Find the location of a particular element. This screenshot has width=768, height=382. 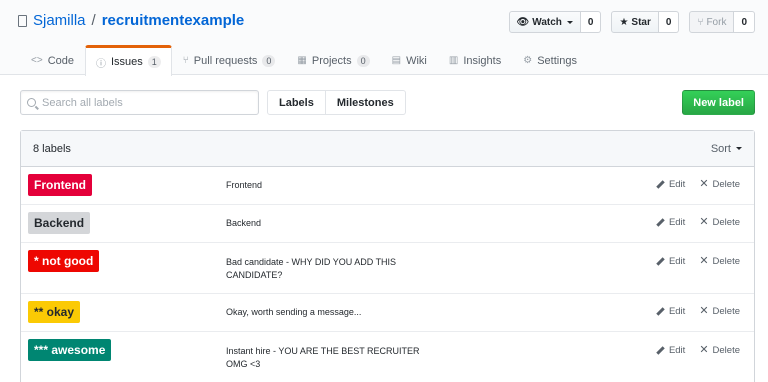

star-label: Star is located at coordinates (641, 22).